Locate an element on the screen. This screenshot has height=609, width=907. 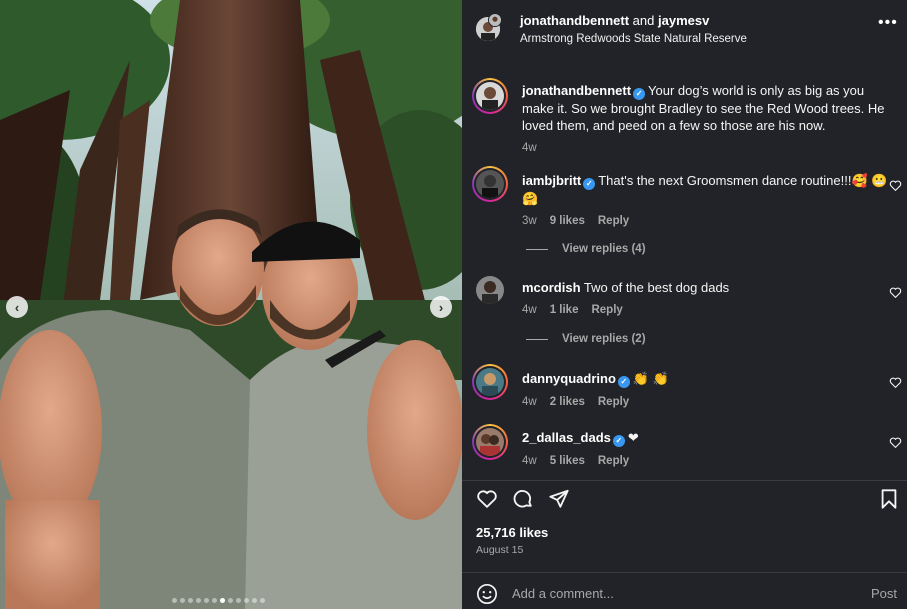
author-username: jonathandbennett is located at coordinates (574, 20).